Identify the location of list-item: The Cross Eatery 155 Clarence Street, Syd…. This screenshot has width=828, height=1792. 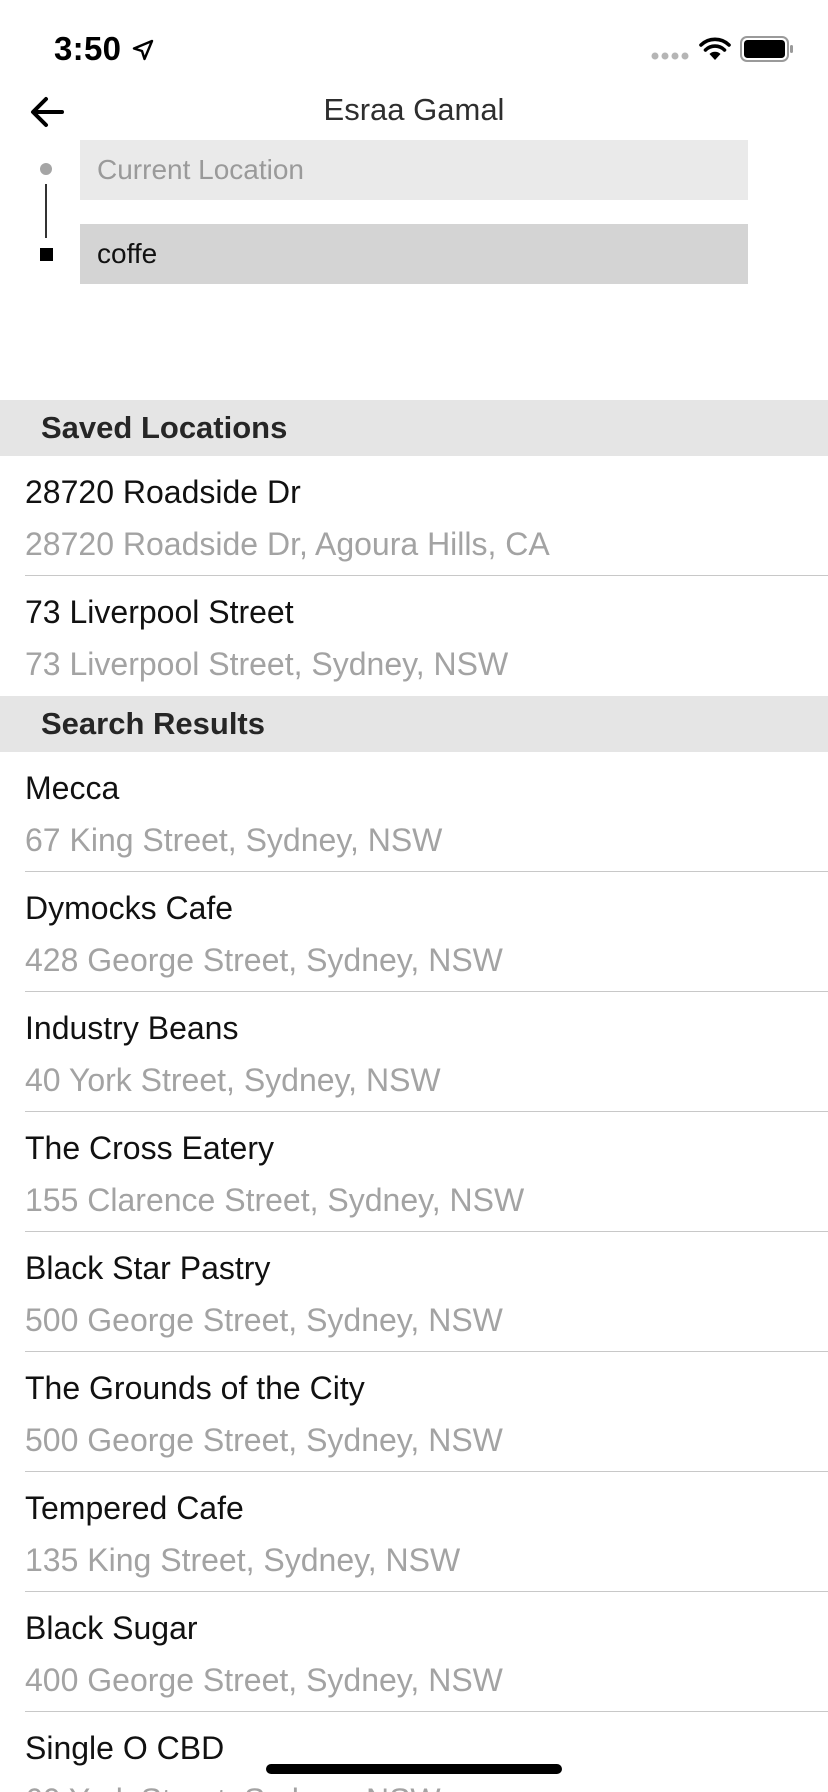
(414, 1172).